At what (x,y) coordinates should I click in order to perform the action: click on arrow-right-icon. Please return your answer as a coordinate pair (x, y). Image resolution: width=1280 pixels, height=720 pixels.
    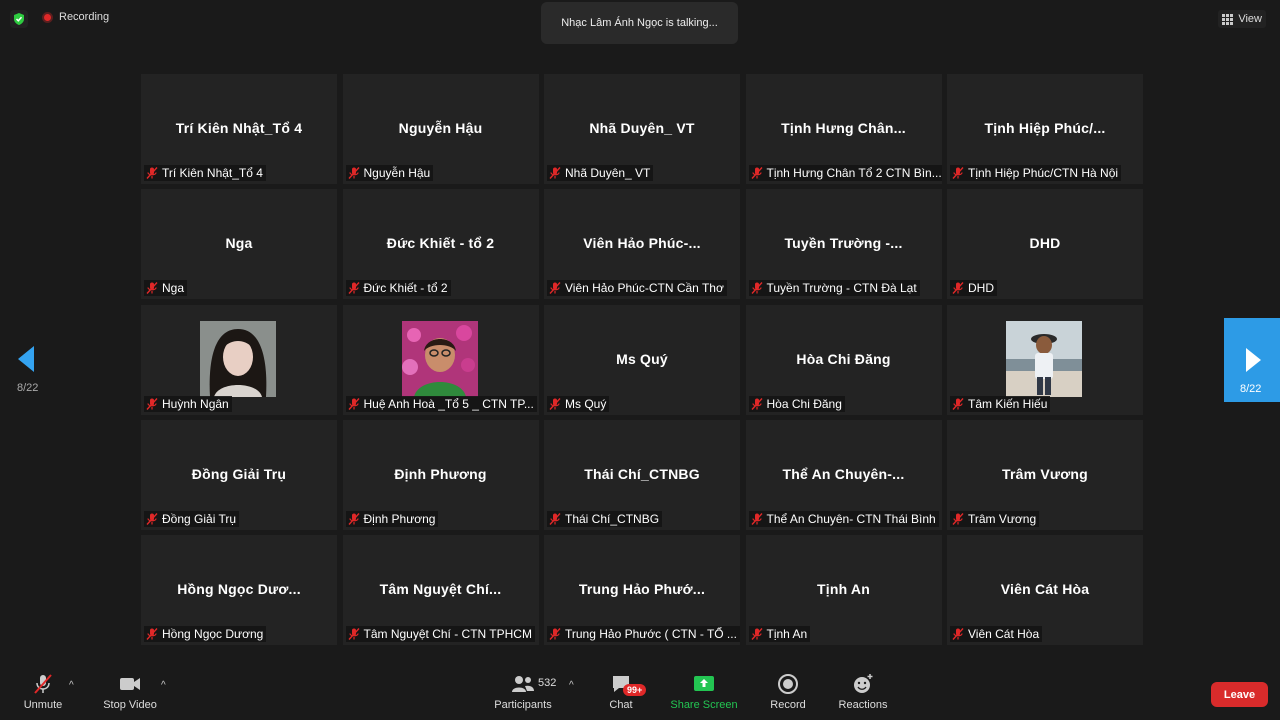
    Looking at the image, I should click on (1253, 360).